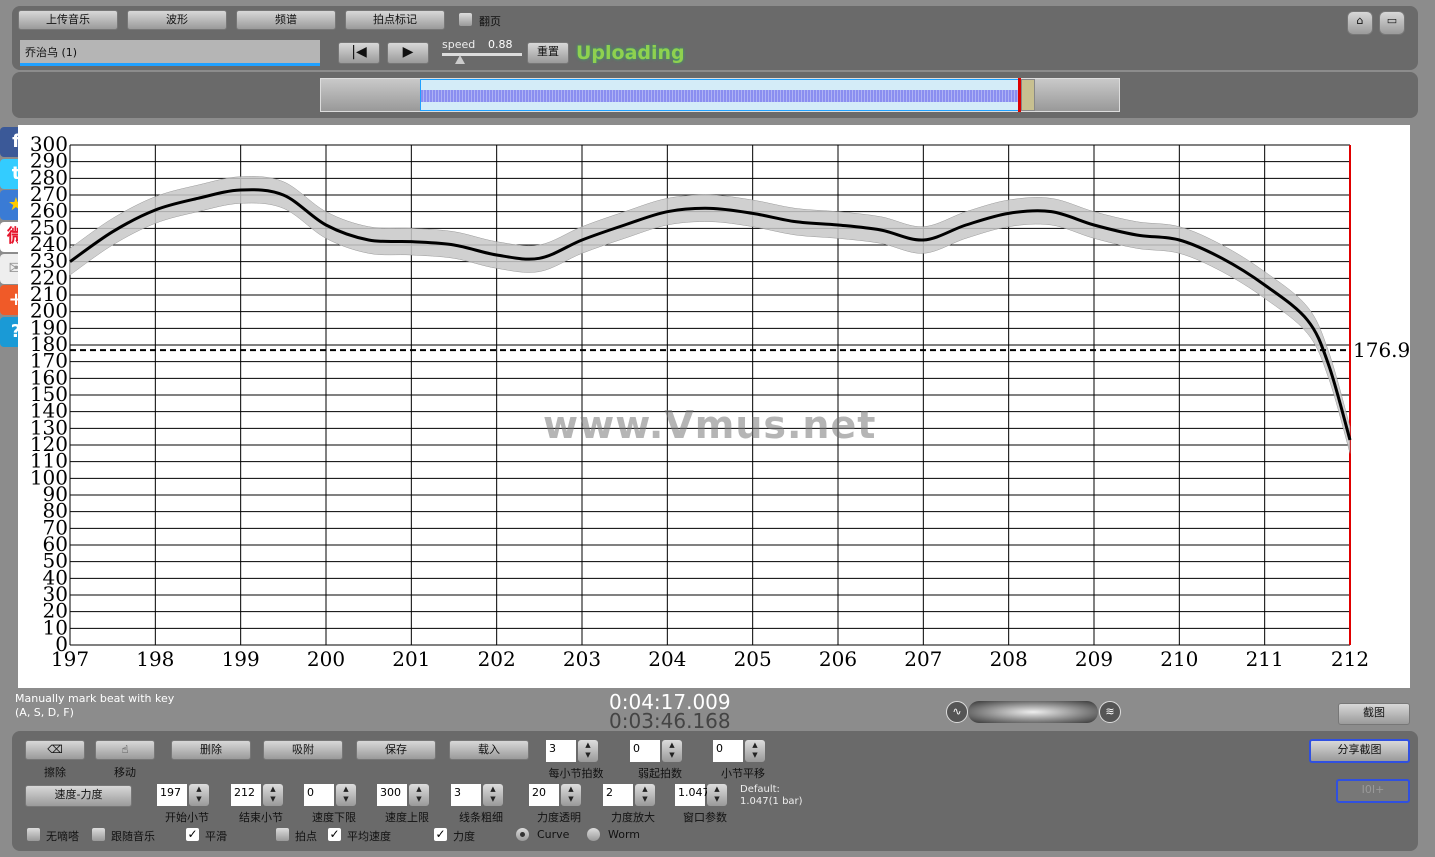  What do you see at coordinates (1033, 712) in the screenshot?
I see `zoom-slider` at bounding box center [1033, 712].